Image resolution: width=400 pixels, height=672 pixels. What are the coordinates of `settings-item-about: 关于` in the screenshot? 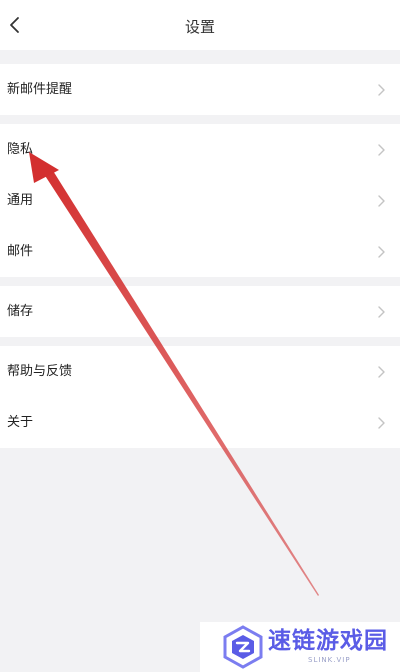 It's located at (200, 422).